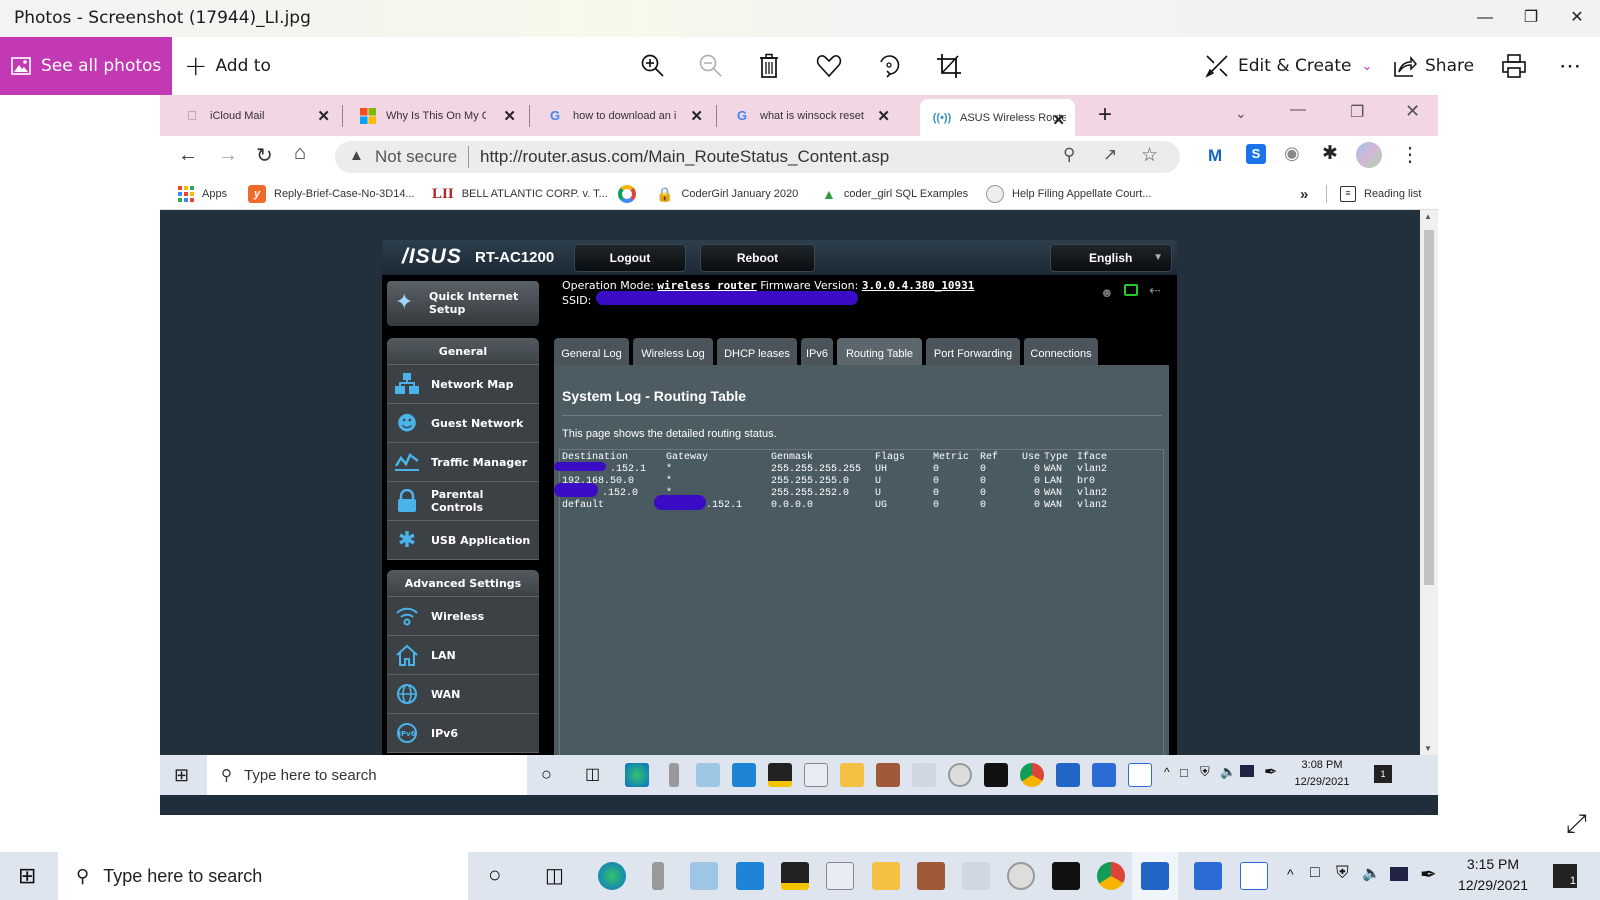 The image size is (1600, 900). What do you see at coordinates (255, 115) in the screenshot?
I see `browser-tab:  iCloud Mail ✕` at bounding box center [255, 115].